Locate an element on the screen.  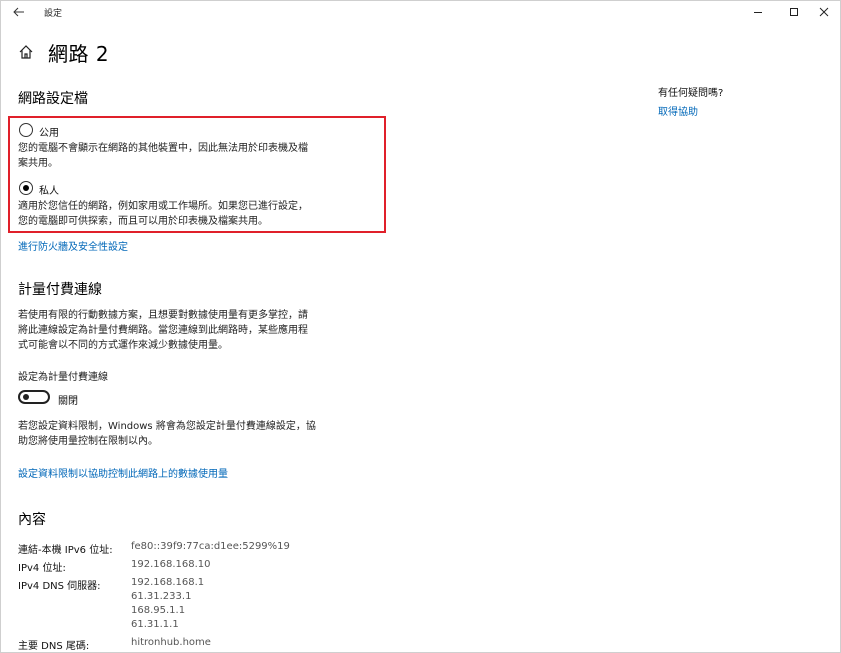
minimize-icon is located at coordinates (758, 12).